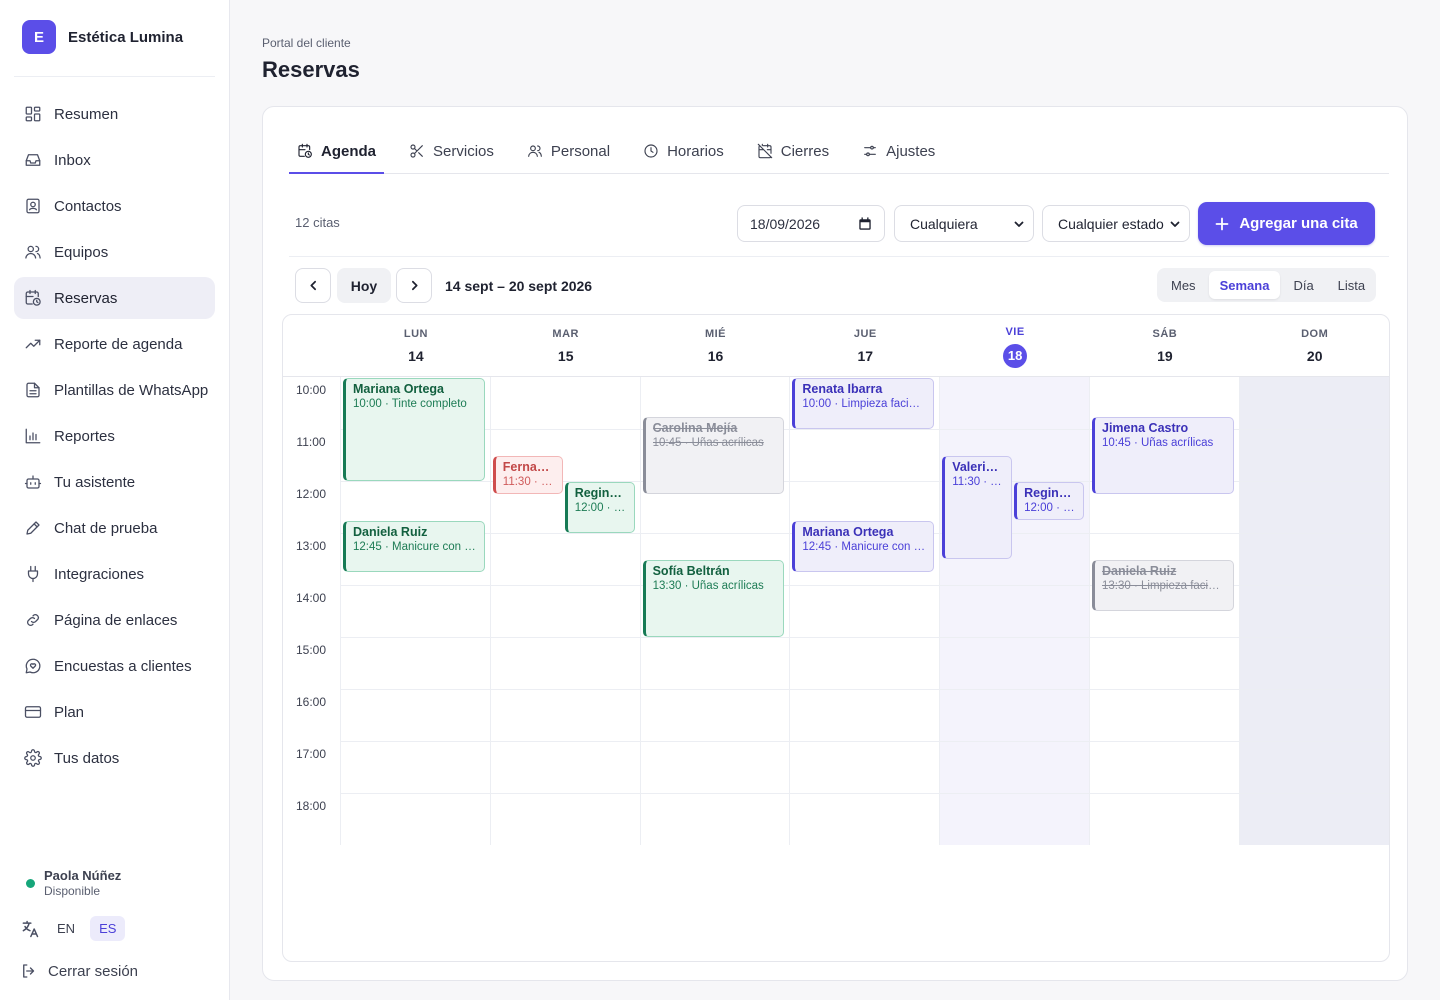  I want to click on time-label: 13:00, so click(311, 546).